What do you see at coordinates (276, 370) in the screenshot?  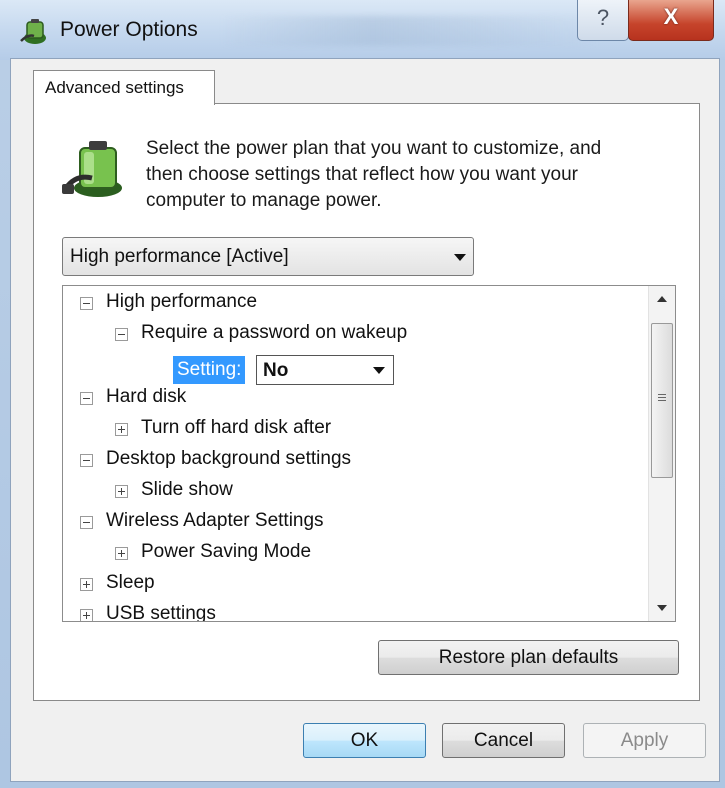 I see `password-setting-value: No` at bounding box center [276, 370].